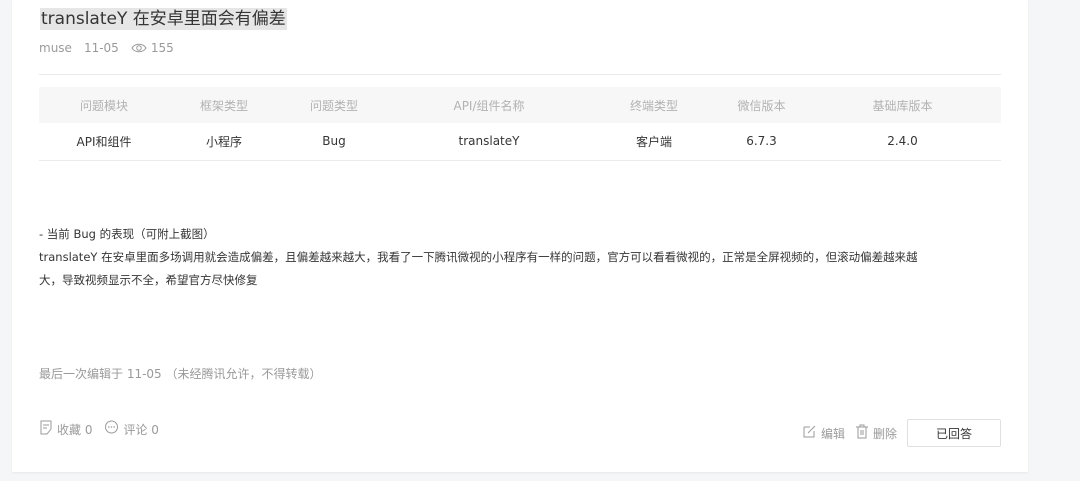 The height and width of the screenshot is (481, 1080). I want to click on table-cell: API和组件, so click(104, 141).